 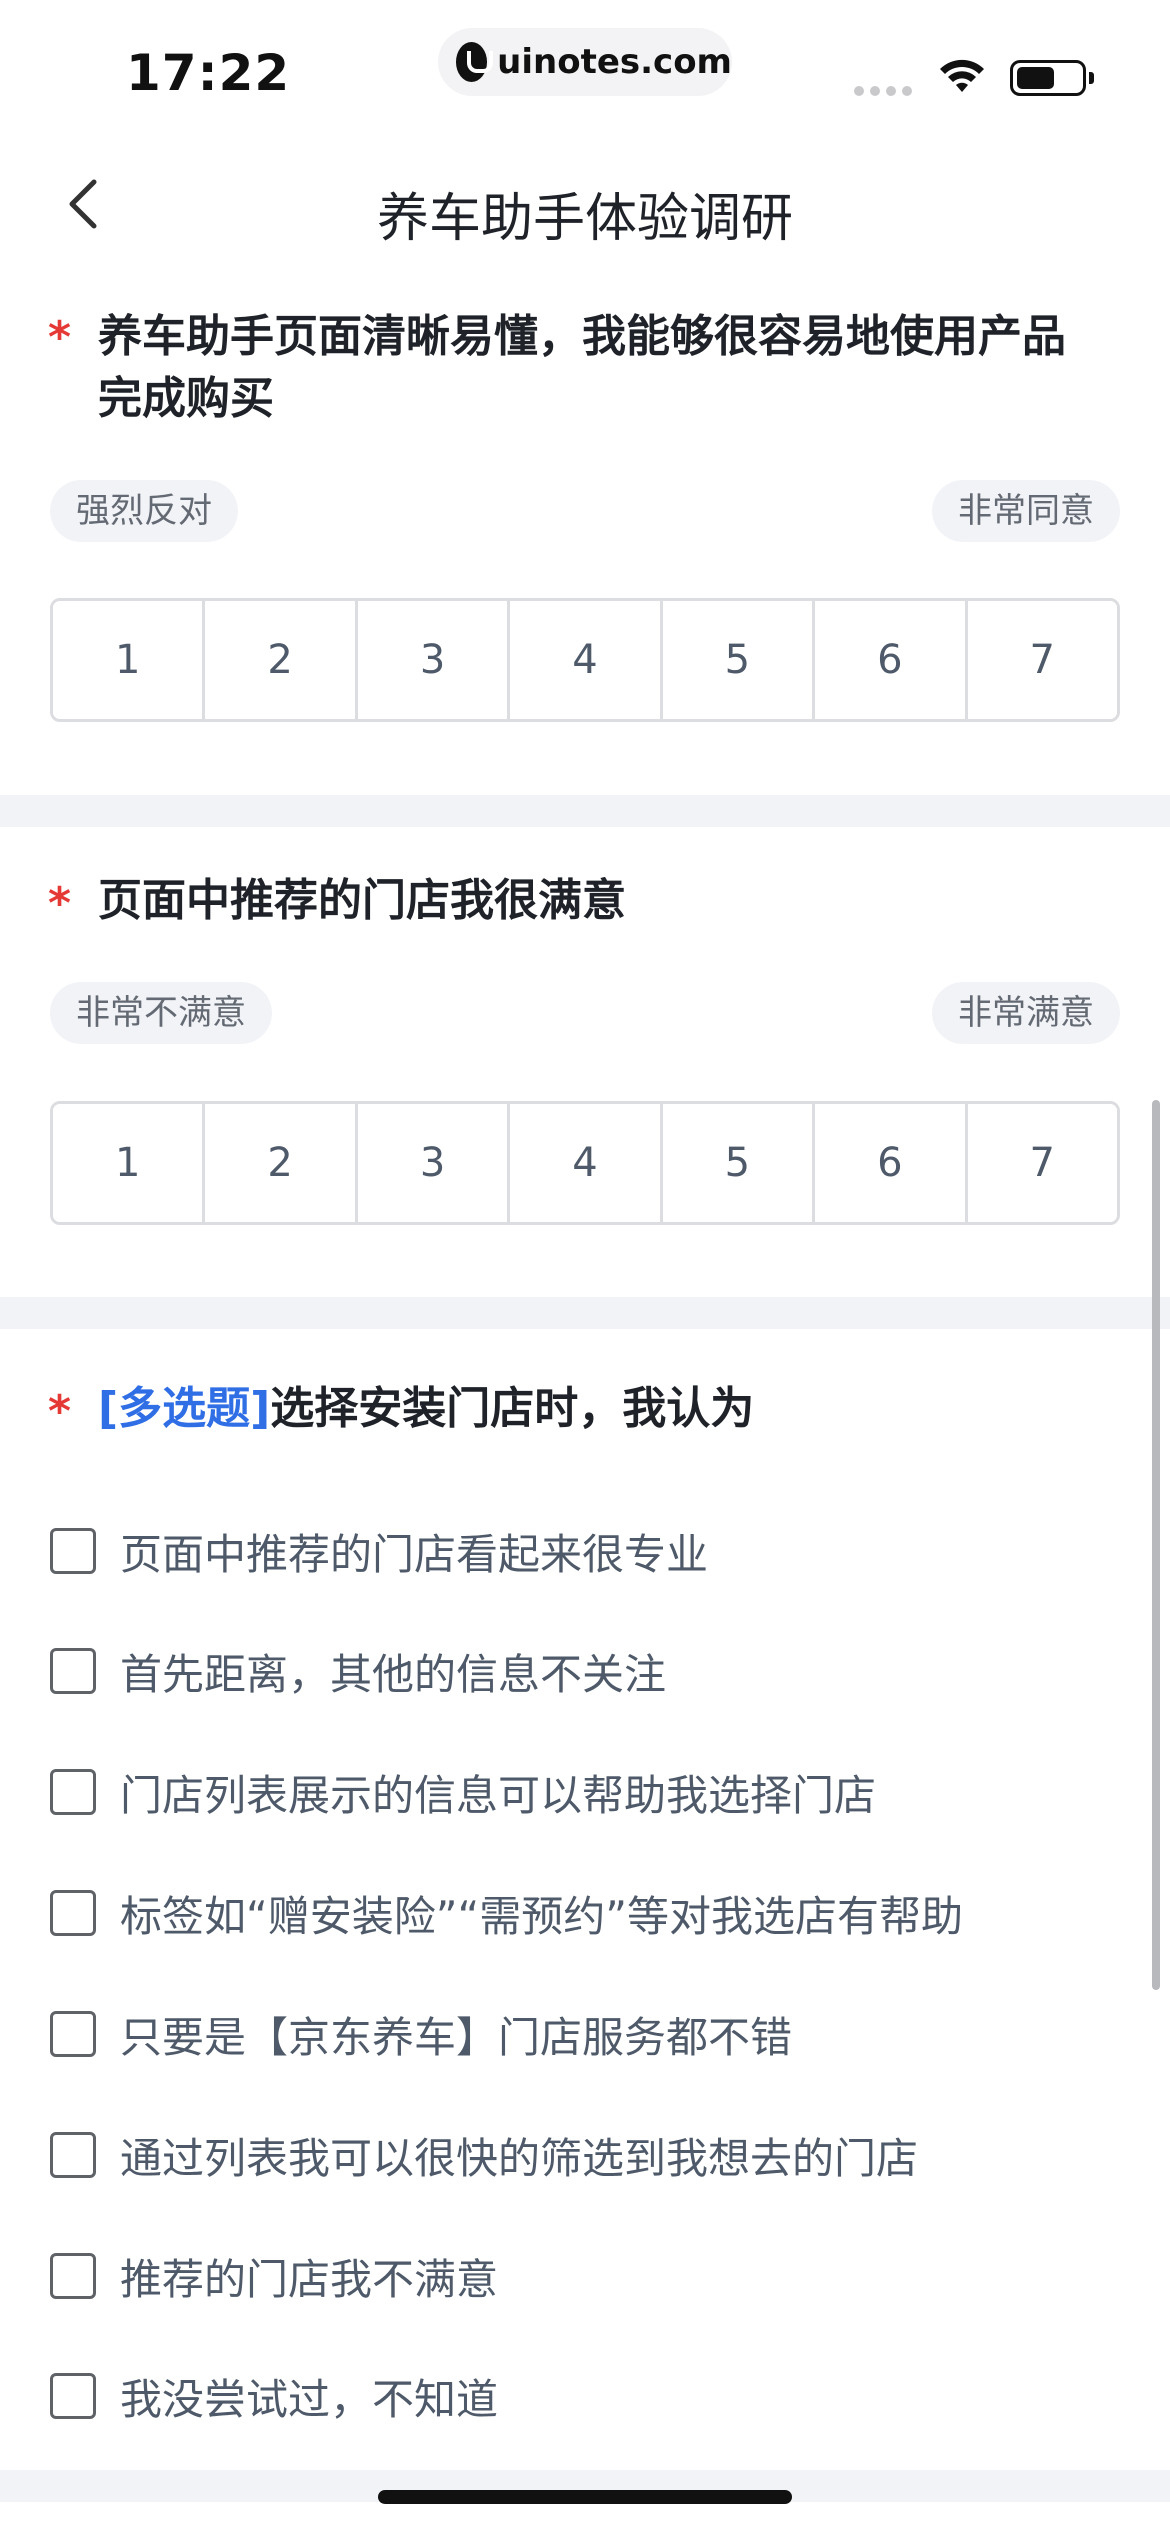 What do you see at coordinates (519, 2158) in the screenshot?
I see `option-label: 通过列表我可以很快的筛选到我想去的门店` at bounding box center [519, 2158].